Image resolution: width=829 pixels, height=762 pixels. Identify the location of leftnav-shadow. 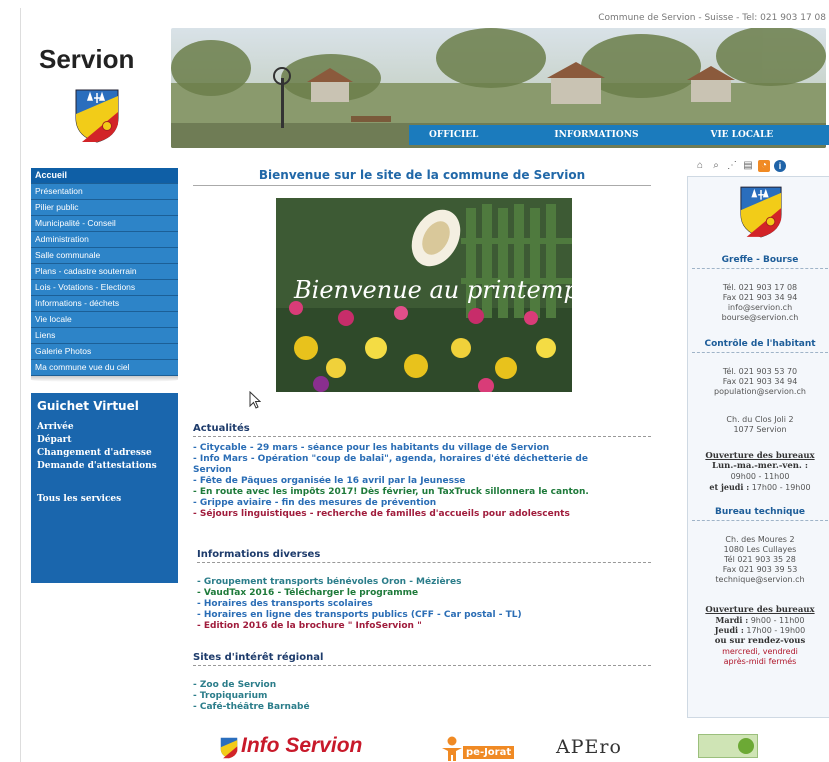
(104, 379).